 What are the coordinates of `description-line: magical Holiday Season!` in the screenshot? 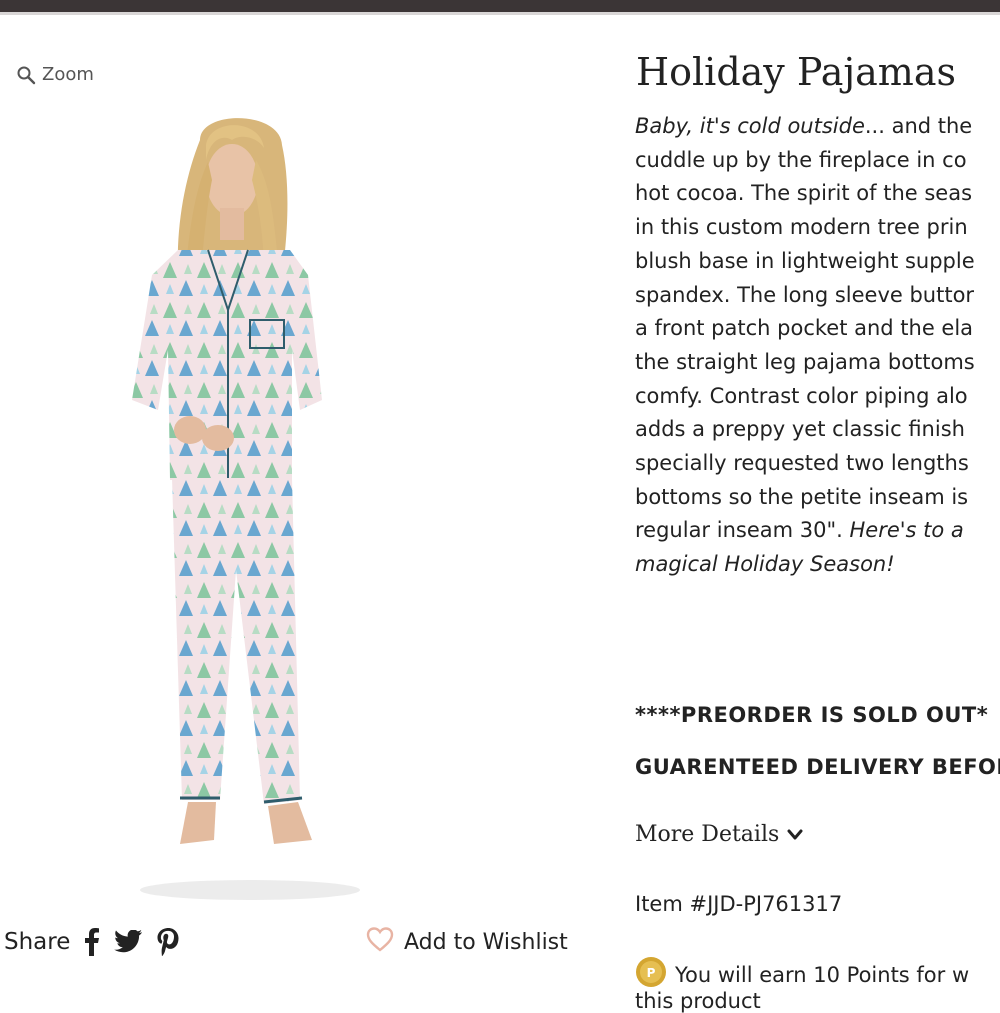 It's located at (765, 564).